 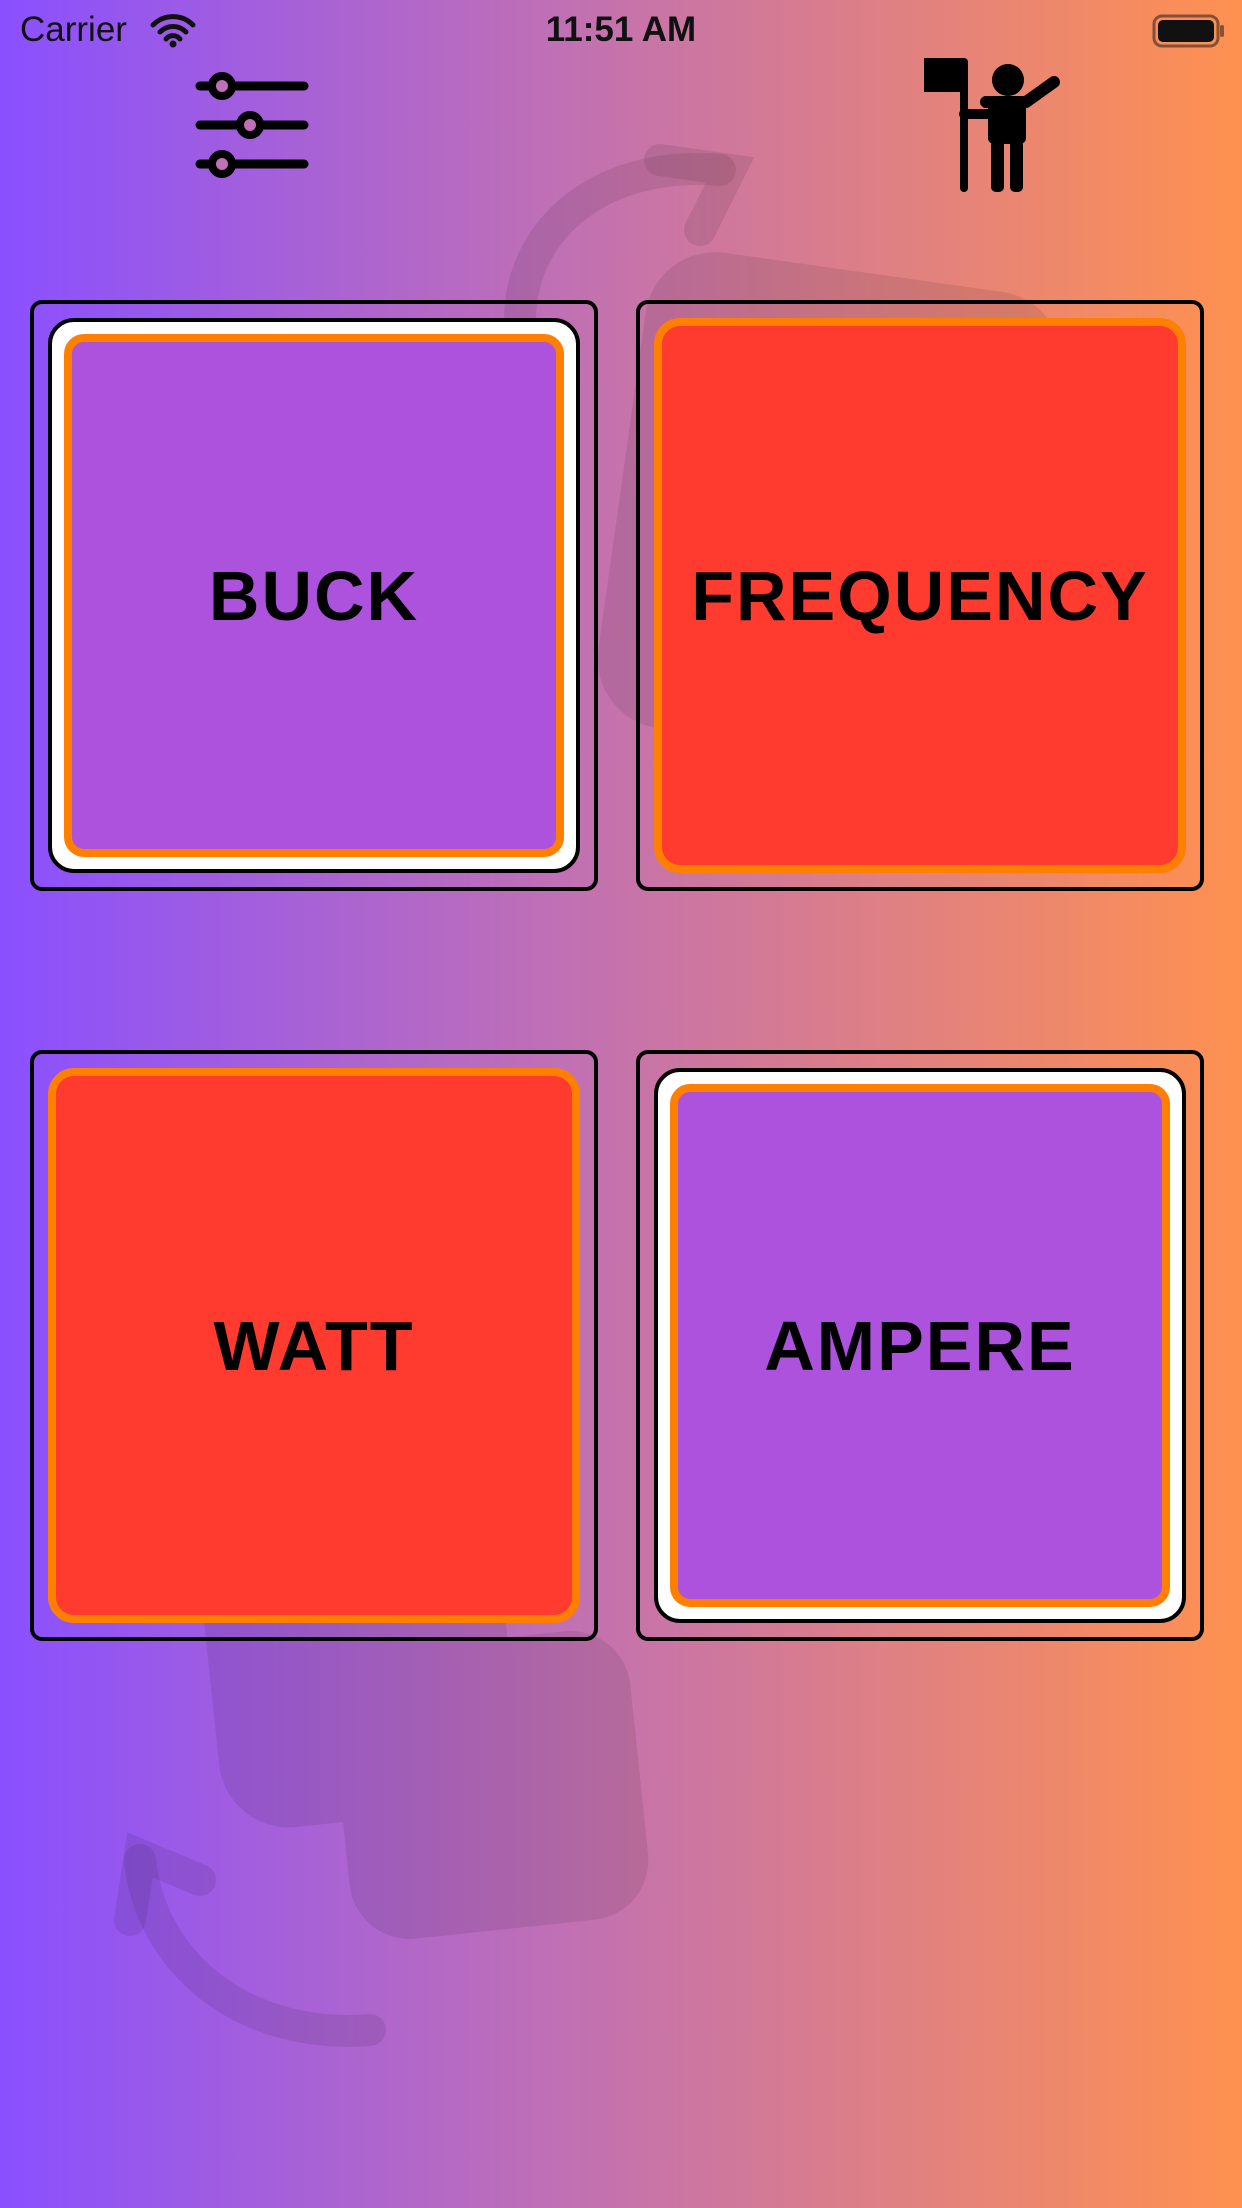 What do you see at coordinates (1188, 31) in the screenshot?
I see `battery-full-icon` at bounding box center [1188, 31].